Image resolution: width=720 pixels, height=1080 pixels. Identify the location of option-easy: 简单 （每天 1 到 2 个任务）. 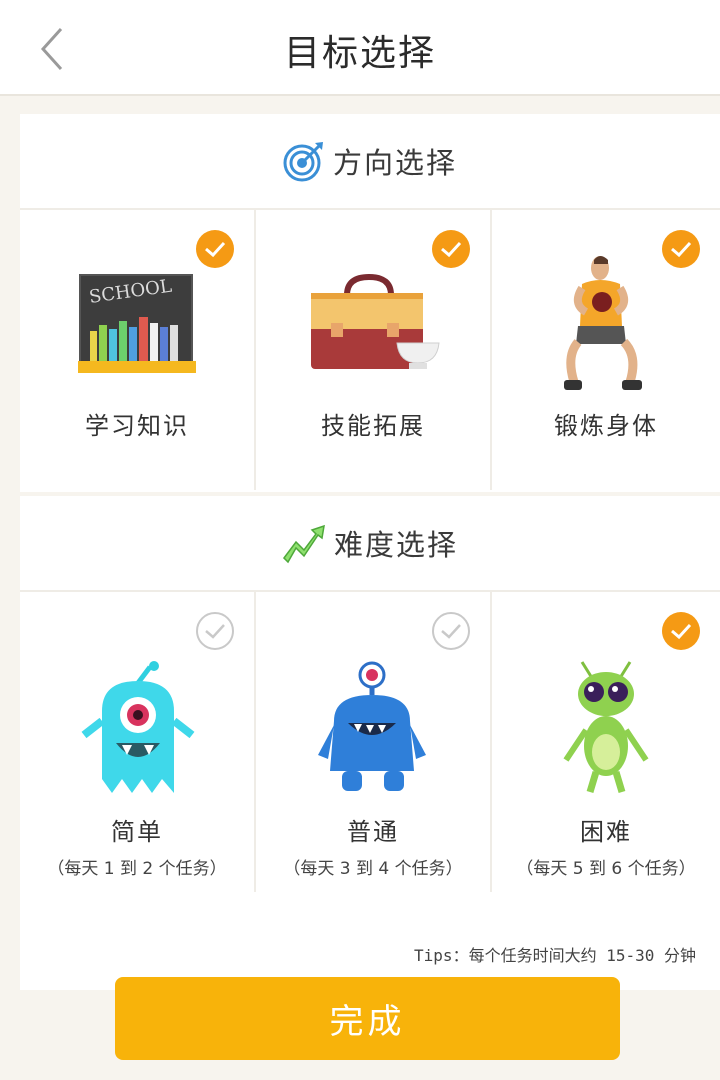
(138, 742).